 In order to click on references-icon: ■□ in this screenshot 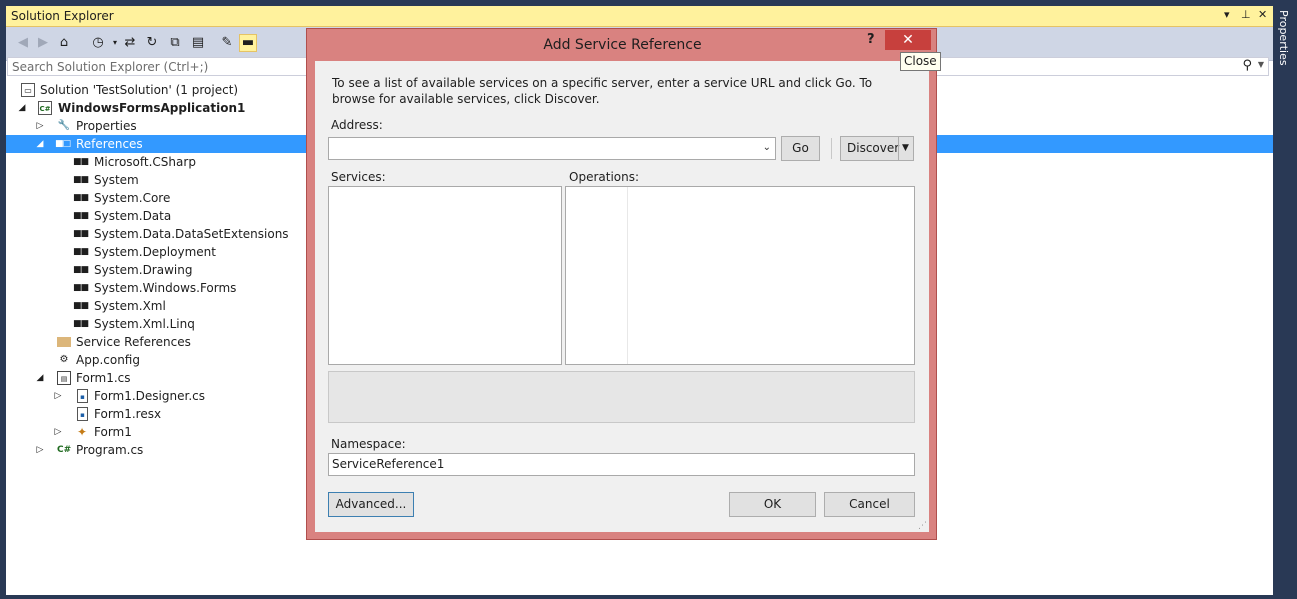, I will do `click(63, 144)`.